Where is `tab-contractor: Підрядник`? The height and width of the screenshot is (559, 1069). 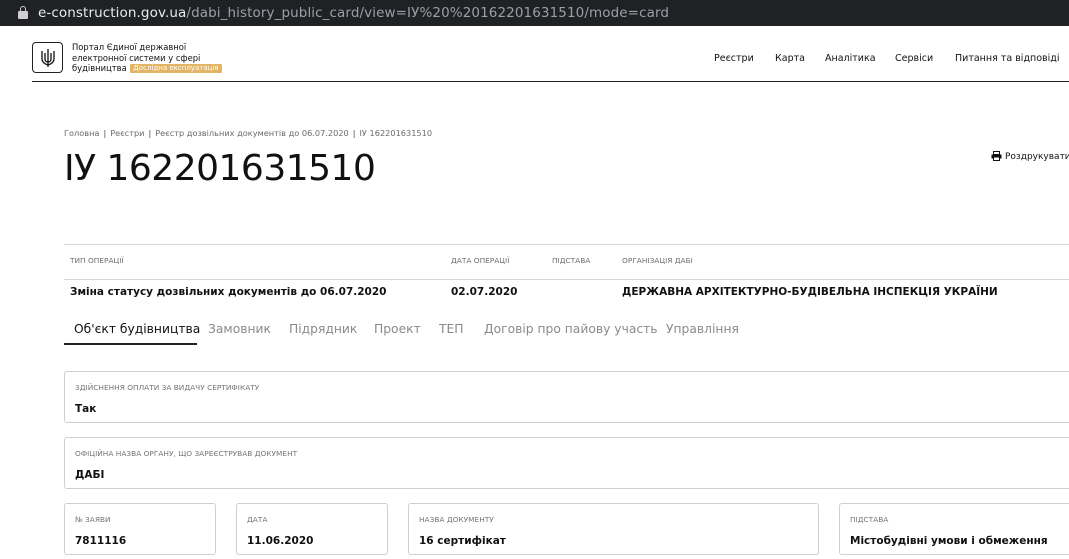 tab-contractor: Підрядник is located at coordinates (323, 329).